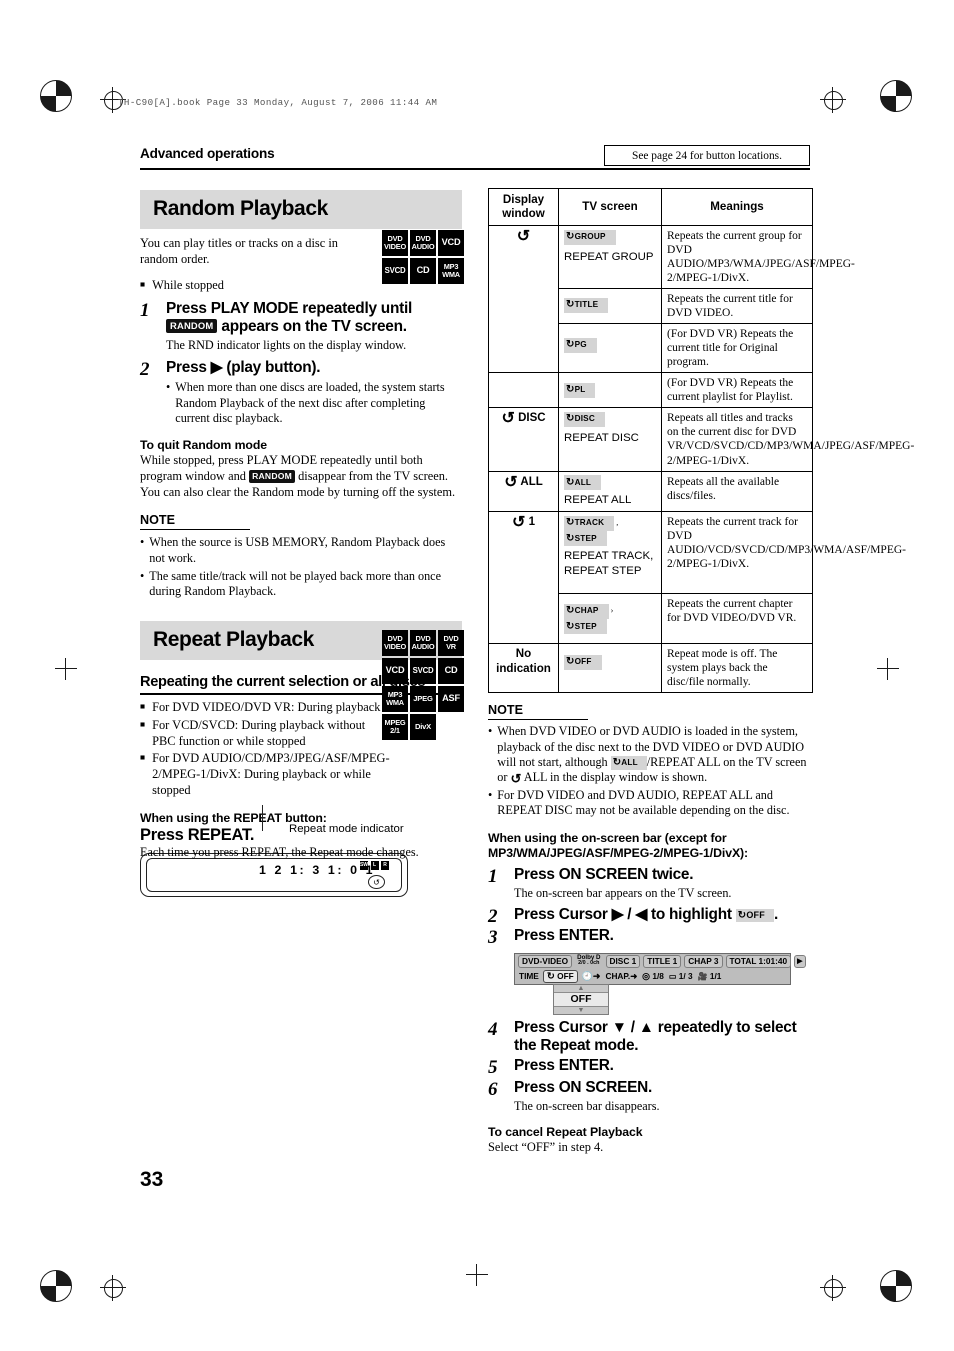 This screenshot has width=954, height=1351. I want to click on osd-disc-number: DISC 1, so click(623, 961).